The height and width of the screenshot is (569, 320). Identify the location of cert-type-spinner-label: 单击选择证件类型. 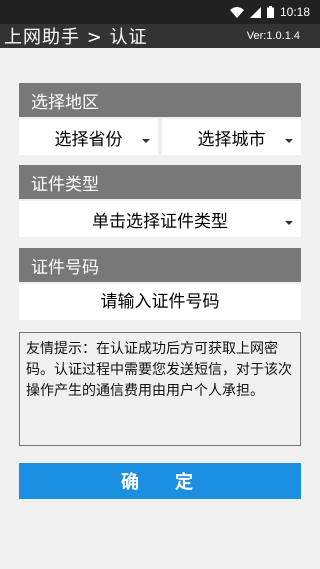
(160, 221).